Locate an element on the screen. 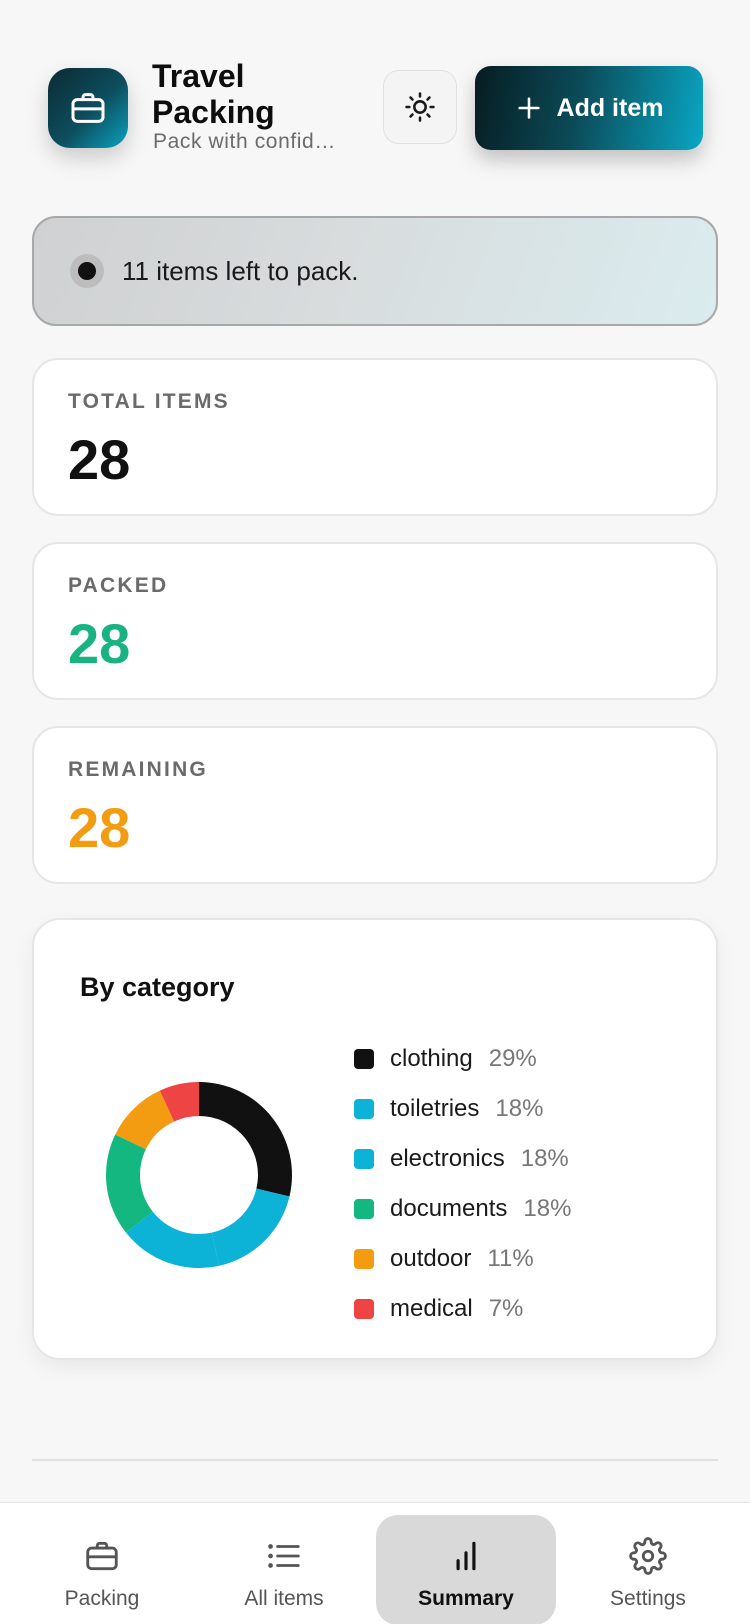 This screenshot has width=750, height=1624. stat-card-remaining: REMAINING 28 is located at coordinates (375, 805).